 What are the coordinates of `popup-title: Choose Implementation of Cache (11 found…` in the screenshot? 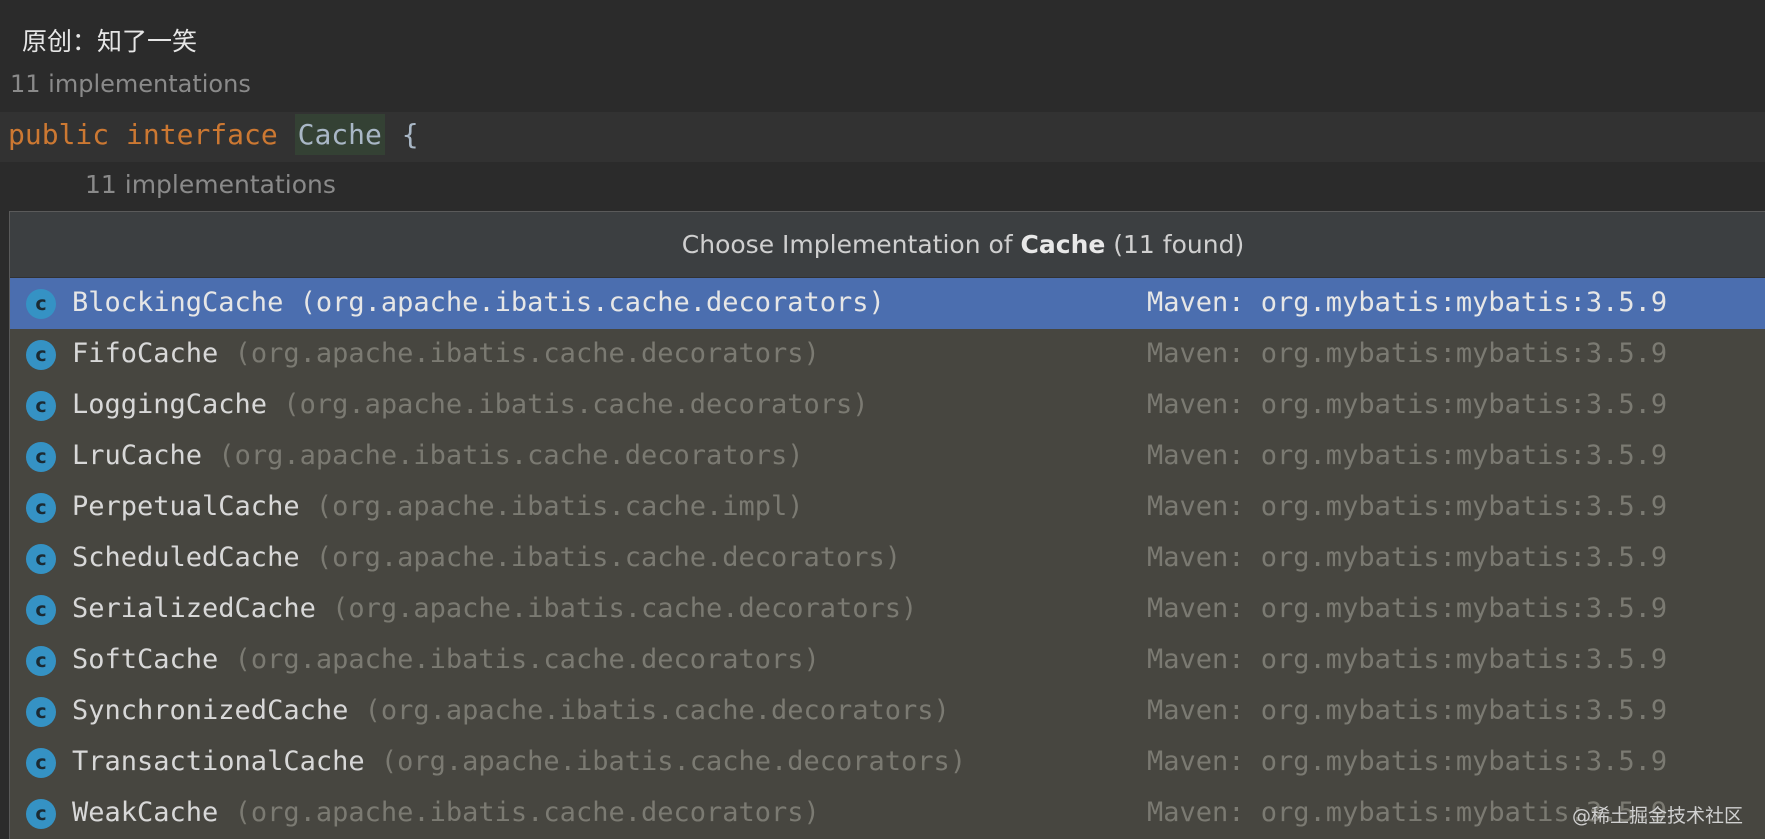 It's located at (887, 245).